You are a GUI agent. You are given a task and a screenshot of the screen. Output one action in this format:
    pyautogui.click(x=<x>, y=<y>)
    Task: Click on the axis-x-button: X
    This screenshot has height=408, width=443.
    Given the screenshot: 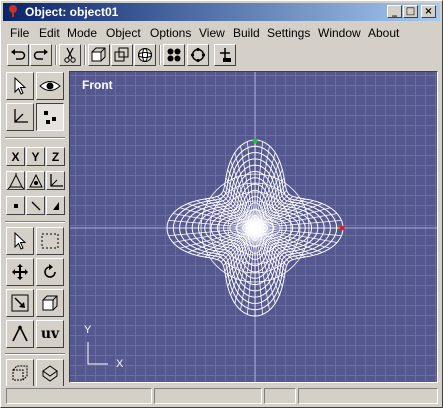 What is the action you would take?
    pyautogui.click(x=15, y=156)
    